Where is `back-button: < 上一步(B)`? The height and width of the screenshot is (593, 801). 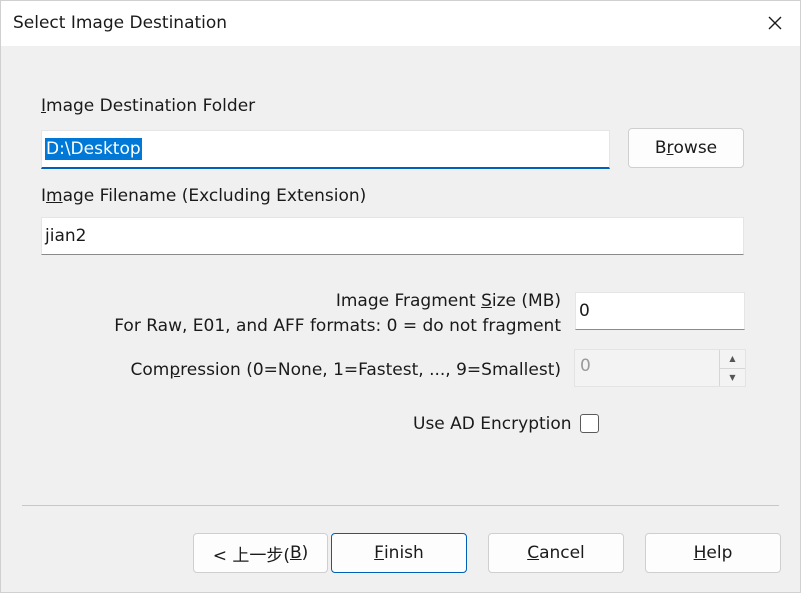
back-button: < 上一步(B) is located at coordinates (260, 553).